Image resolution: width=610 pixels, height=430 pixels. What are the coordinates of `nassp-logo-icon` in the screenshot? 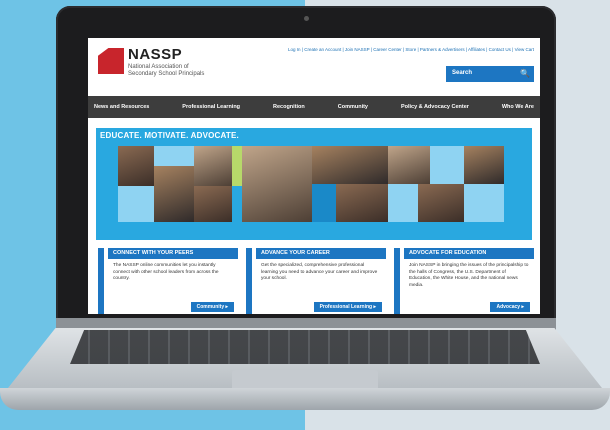 It's located at (111, 61).